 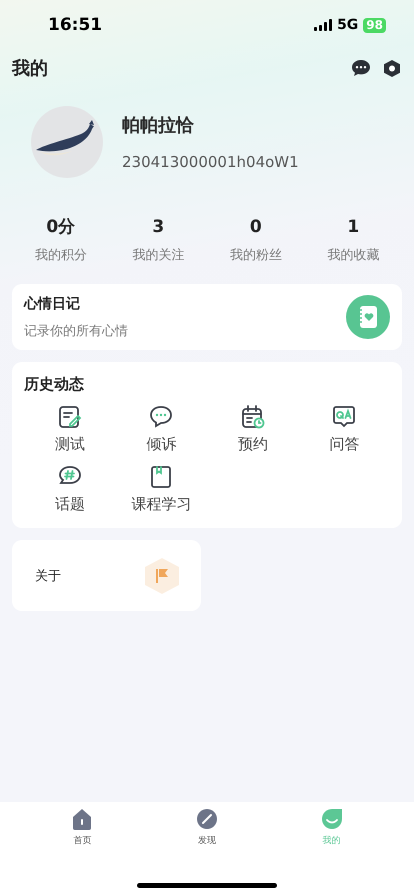 I want to click on card-title: 心情日记, so click(x=52, y=303).